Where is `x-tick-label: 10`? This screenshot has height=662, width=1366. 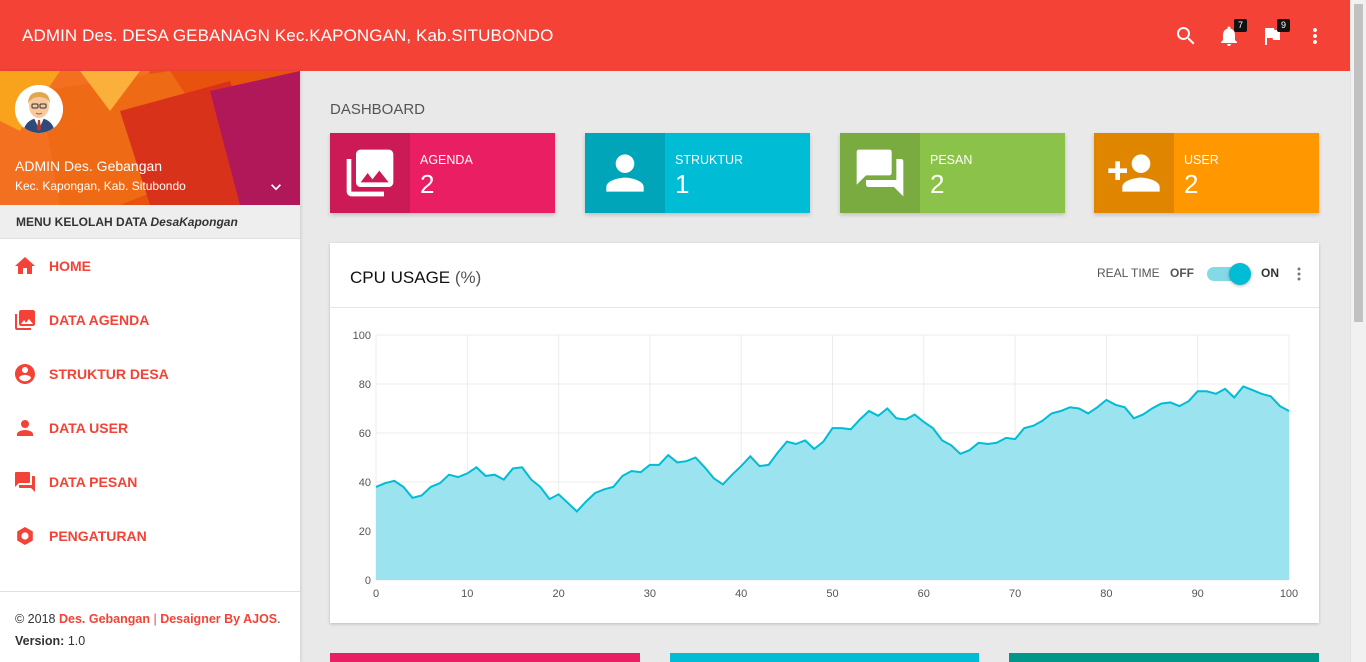 x-tick-label: 10 is located at coordinates (467, 594).